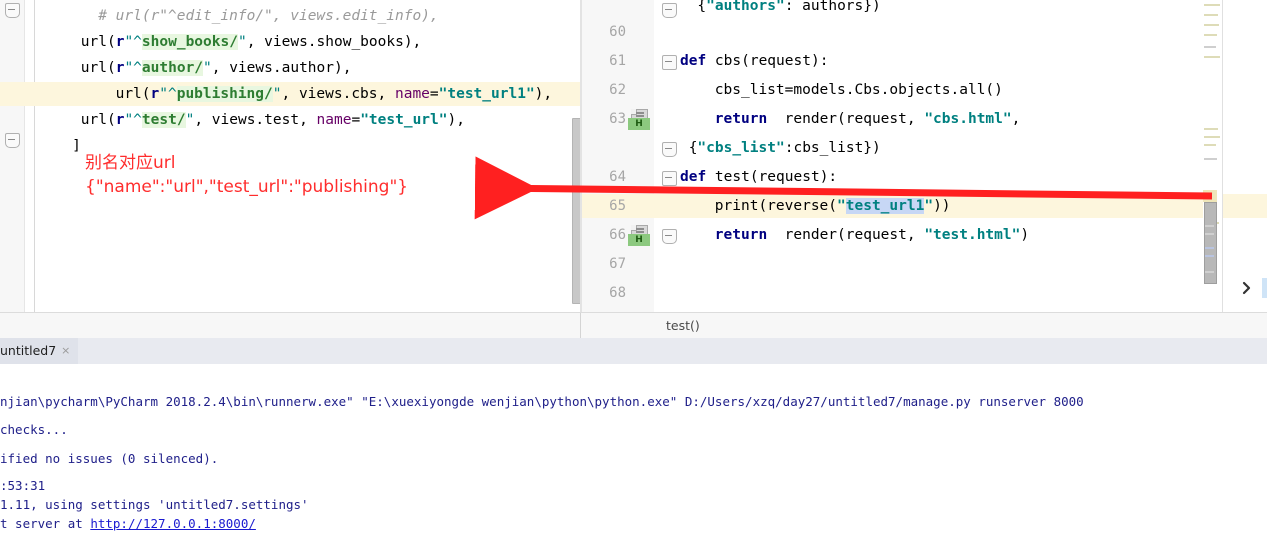  What do you see at coordinates (98, 120) in the screenshot?
I see `code-token: url(` at bounding box center [98, 120].